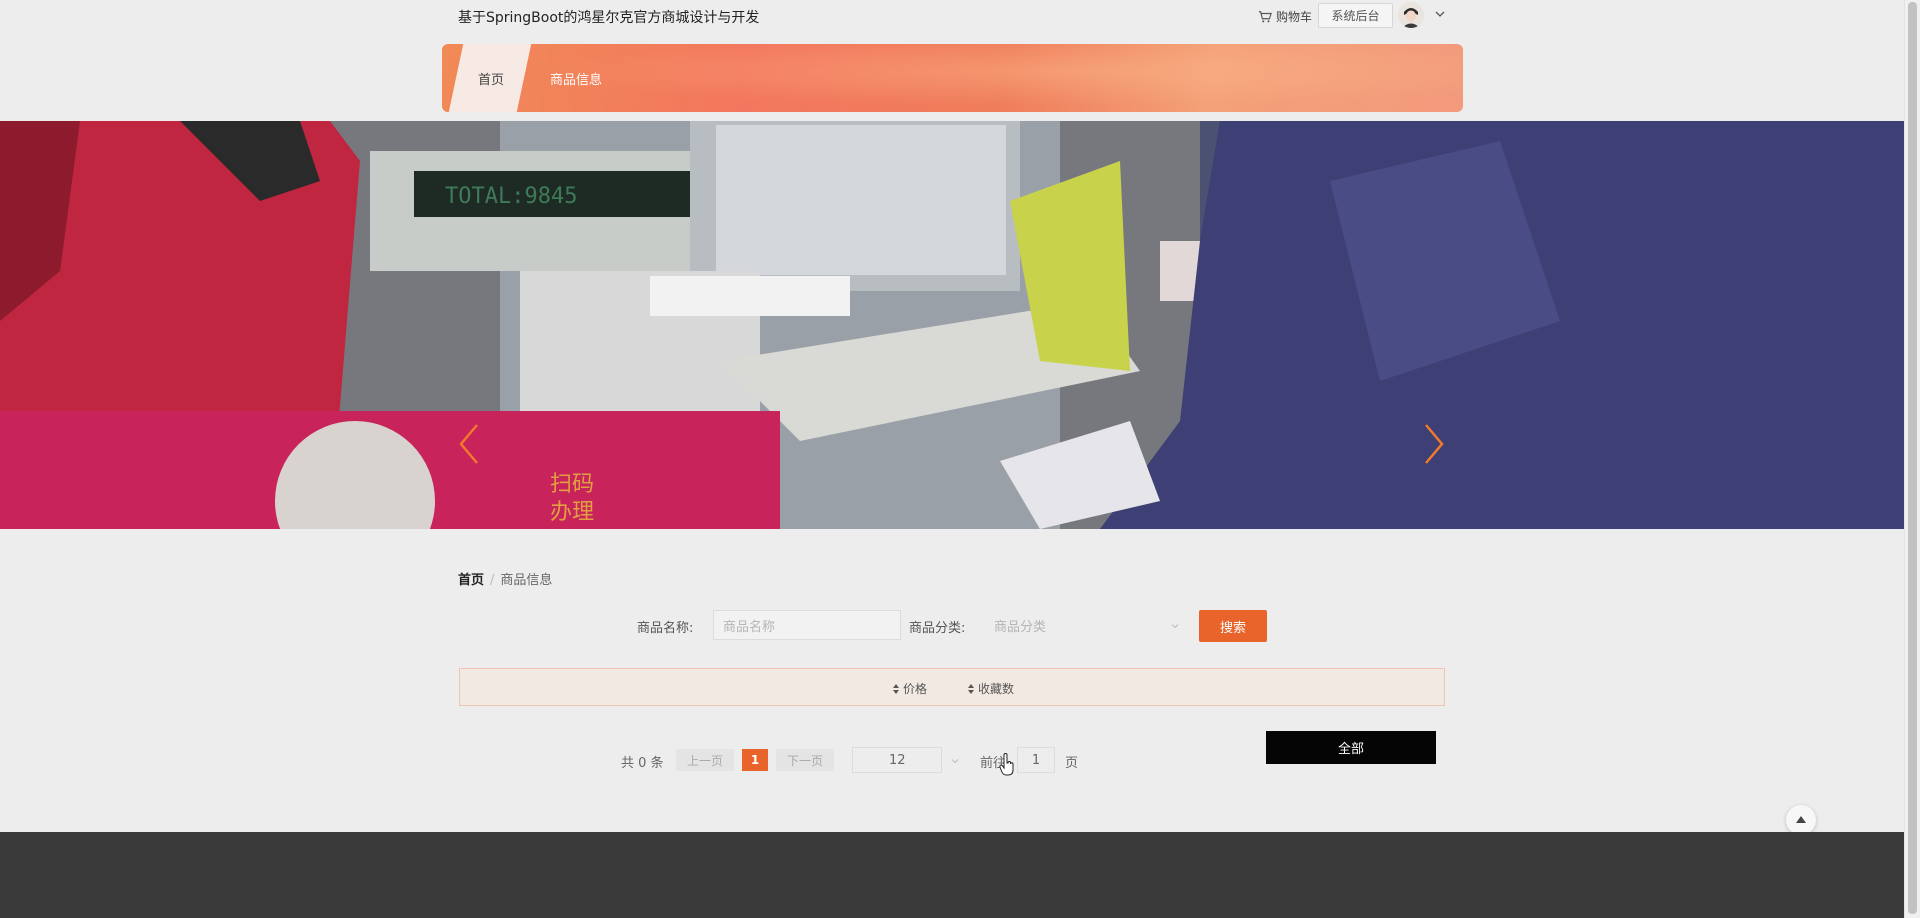 This screenshot has height=918, width=1920. What do you see at coordinates (1175, 626) in the screenshot?
I see `select-chevron-down-icon` at bounding box center [1175, 626].